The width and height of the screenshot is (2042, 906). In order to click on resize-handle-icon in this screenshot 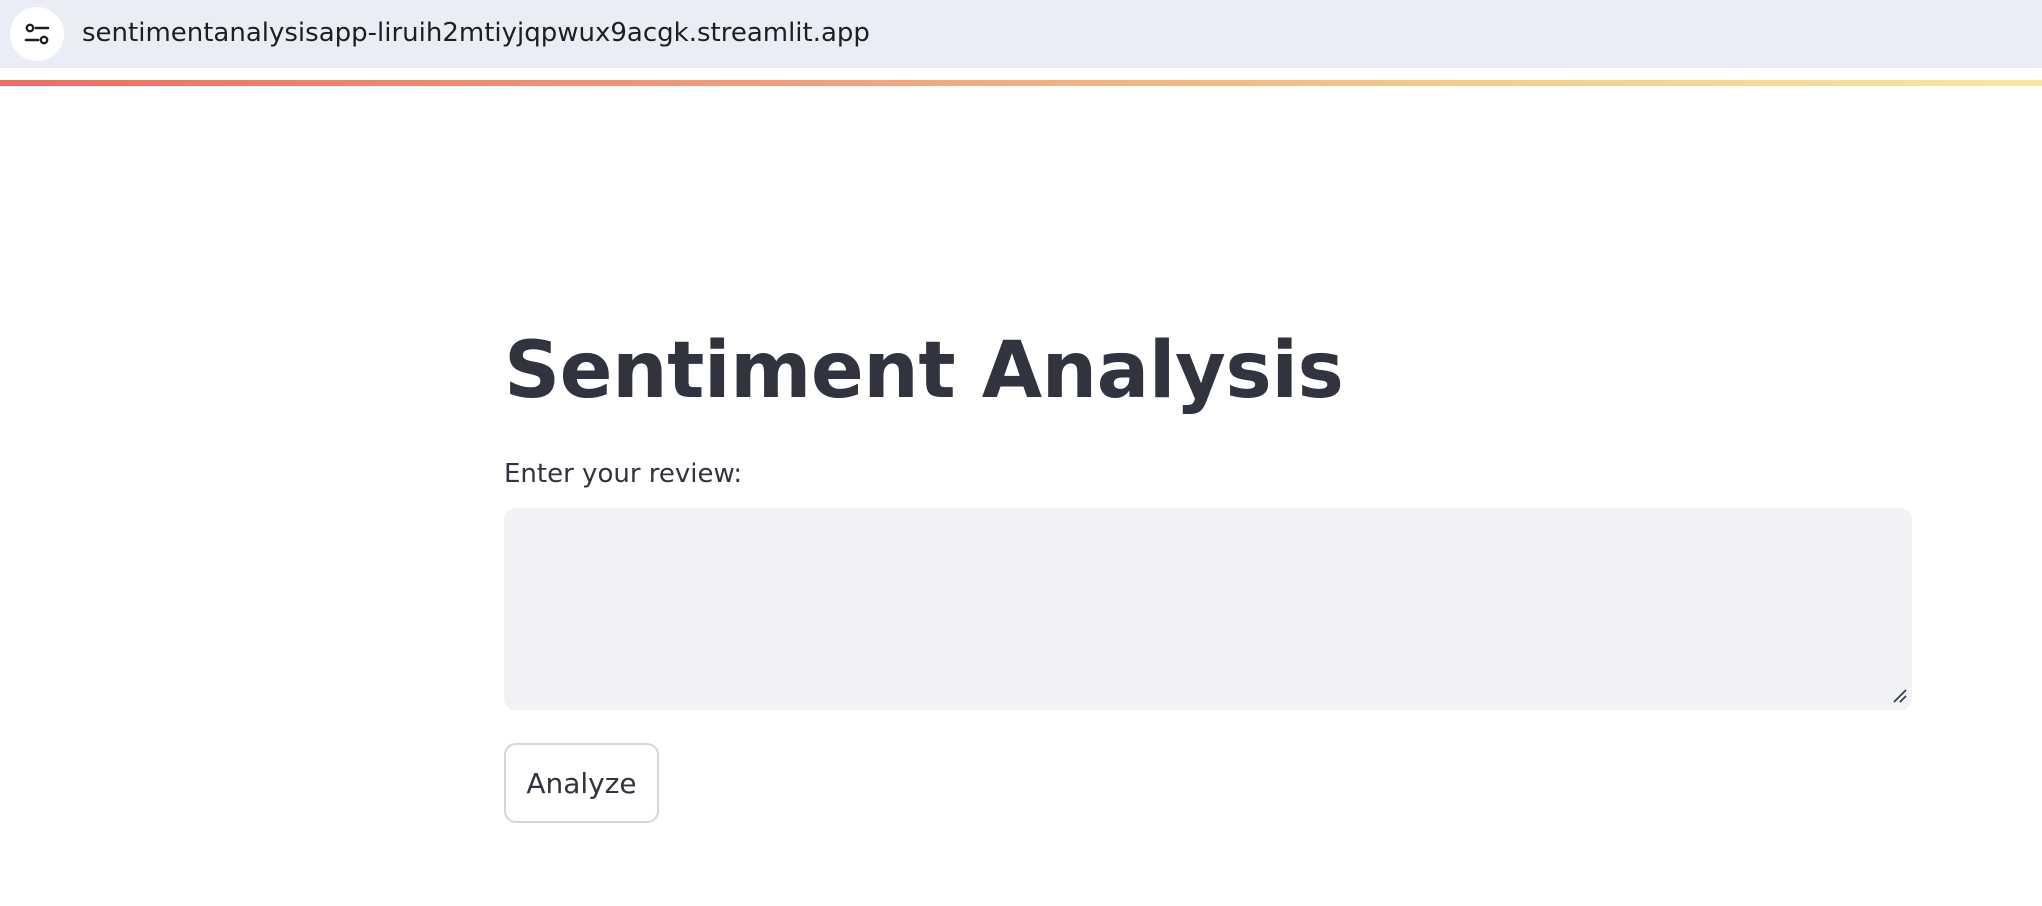, I will do `click(1900, 696)`.